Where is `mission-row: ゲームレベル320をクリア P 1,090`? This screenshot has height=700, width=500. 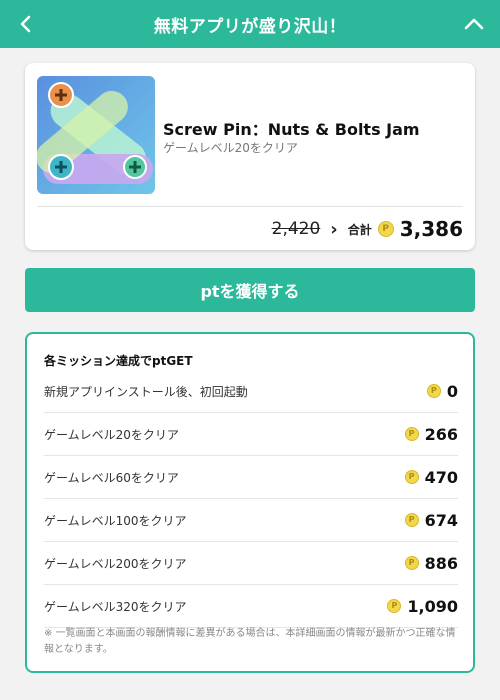 mission-row: ゲームレベル320をクリア P 1,090 is located at coordinates (251, 606).